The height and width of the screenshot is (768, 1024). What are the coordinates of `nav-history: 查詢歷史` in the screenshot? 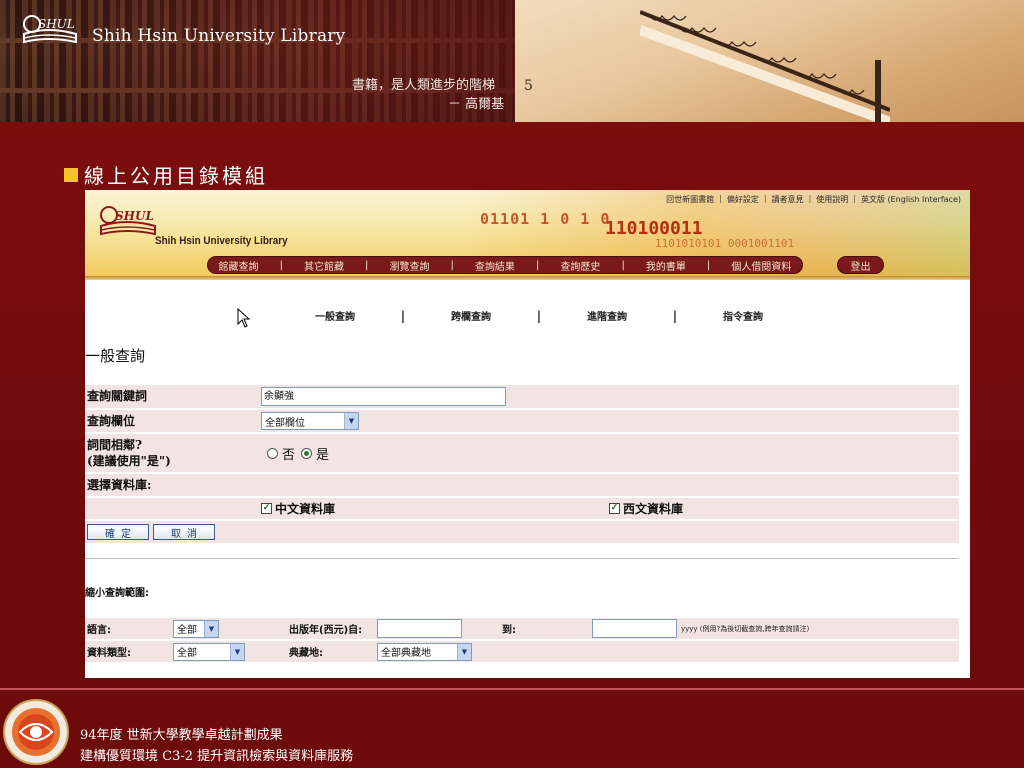 It's located at (580, 265).